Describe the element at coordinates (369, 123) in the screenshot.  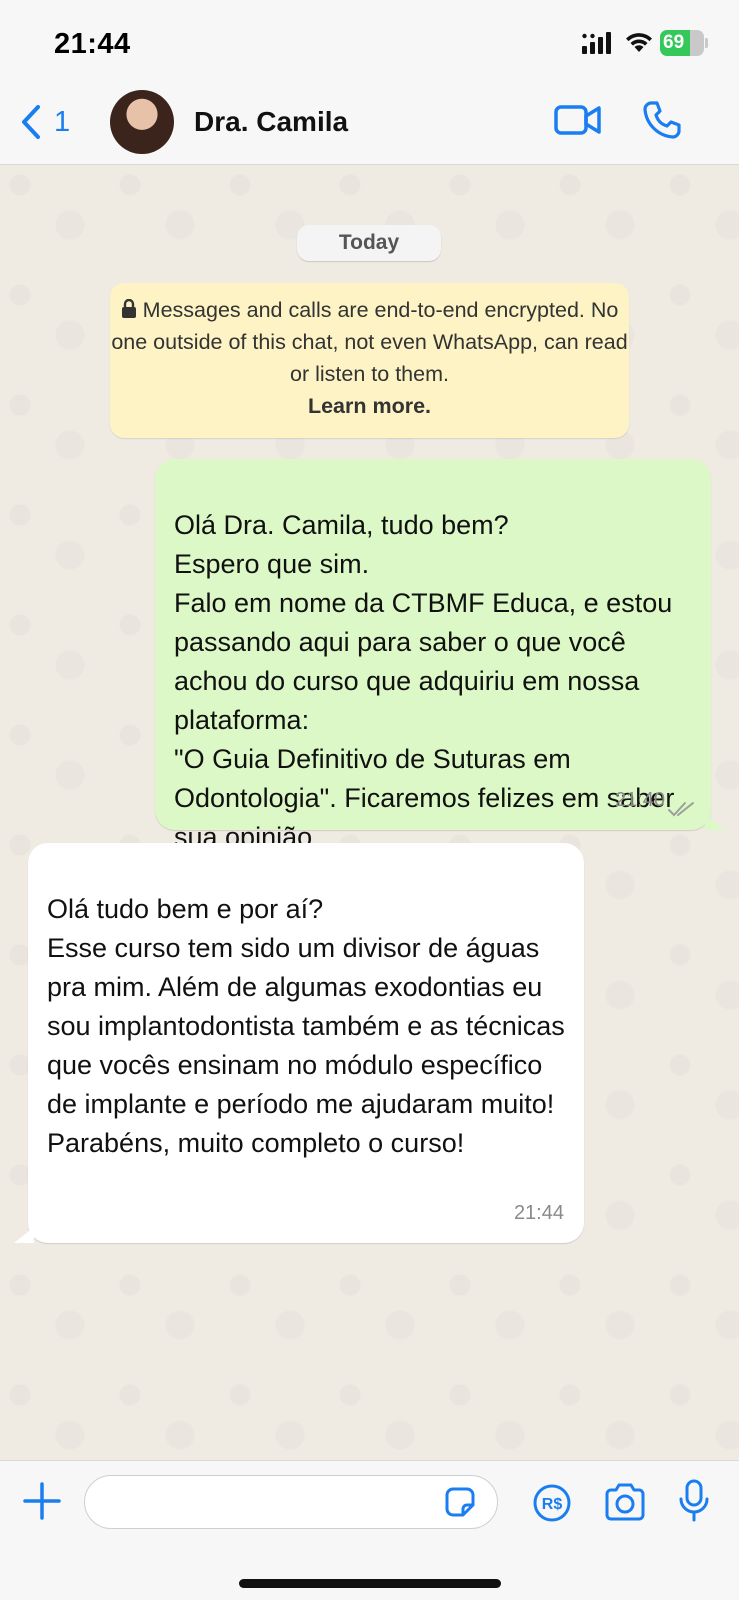
I see `chat-header: 1 Dra. Camila` at that location.